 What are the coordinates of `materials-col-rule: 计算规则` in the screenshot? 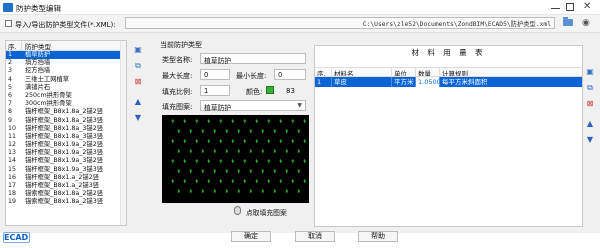 It's located at (455, 73).